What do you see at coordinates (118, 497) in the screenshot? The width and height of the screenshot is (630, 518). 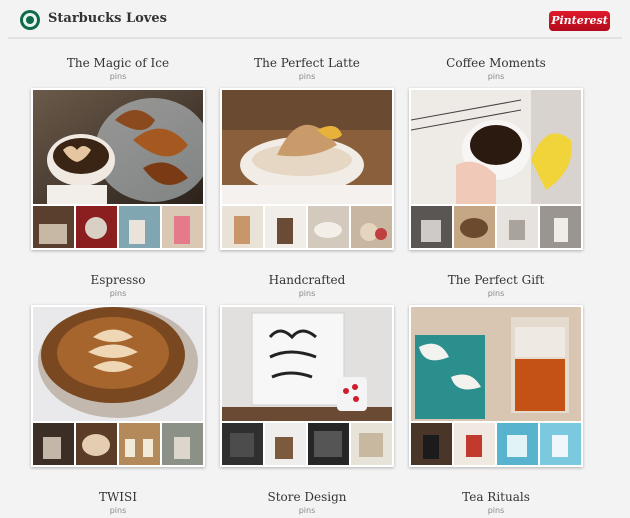 I see `board-title: TWISI` at bounding box center [118, 497].